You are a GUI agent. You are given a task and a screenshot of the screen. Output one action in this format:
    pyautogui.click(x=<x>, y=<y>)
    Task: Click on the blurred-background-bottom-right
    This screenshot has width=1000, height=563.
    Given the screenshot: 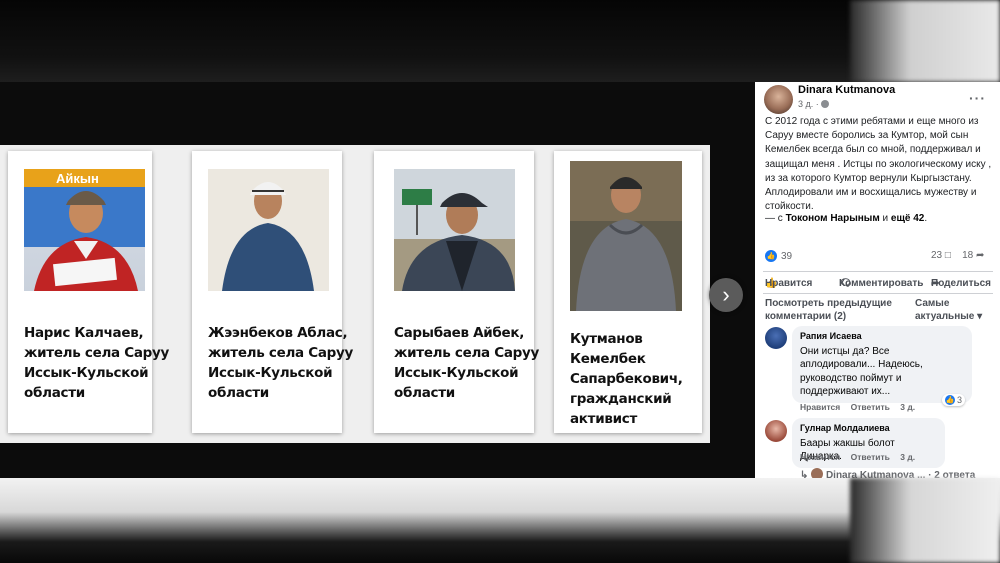 What is the action you would take?
    pyautogui.click(x=925, y=520)
    